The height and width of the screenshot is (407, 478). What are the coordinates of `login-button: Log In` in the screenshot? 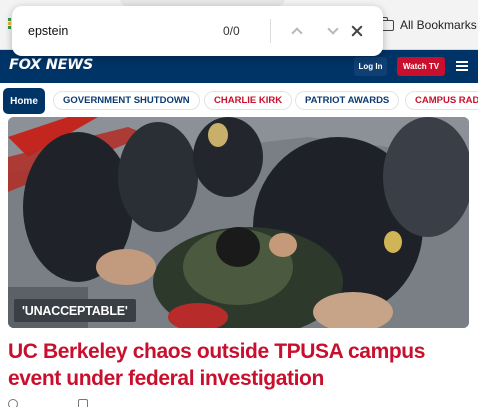 It's located at (370, 66).